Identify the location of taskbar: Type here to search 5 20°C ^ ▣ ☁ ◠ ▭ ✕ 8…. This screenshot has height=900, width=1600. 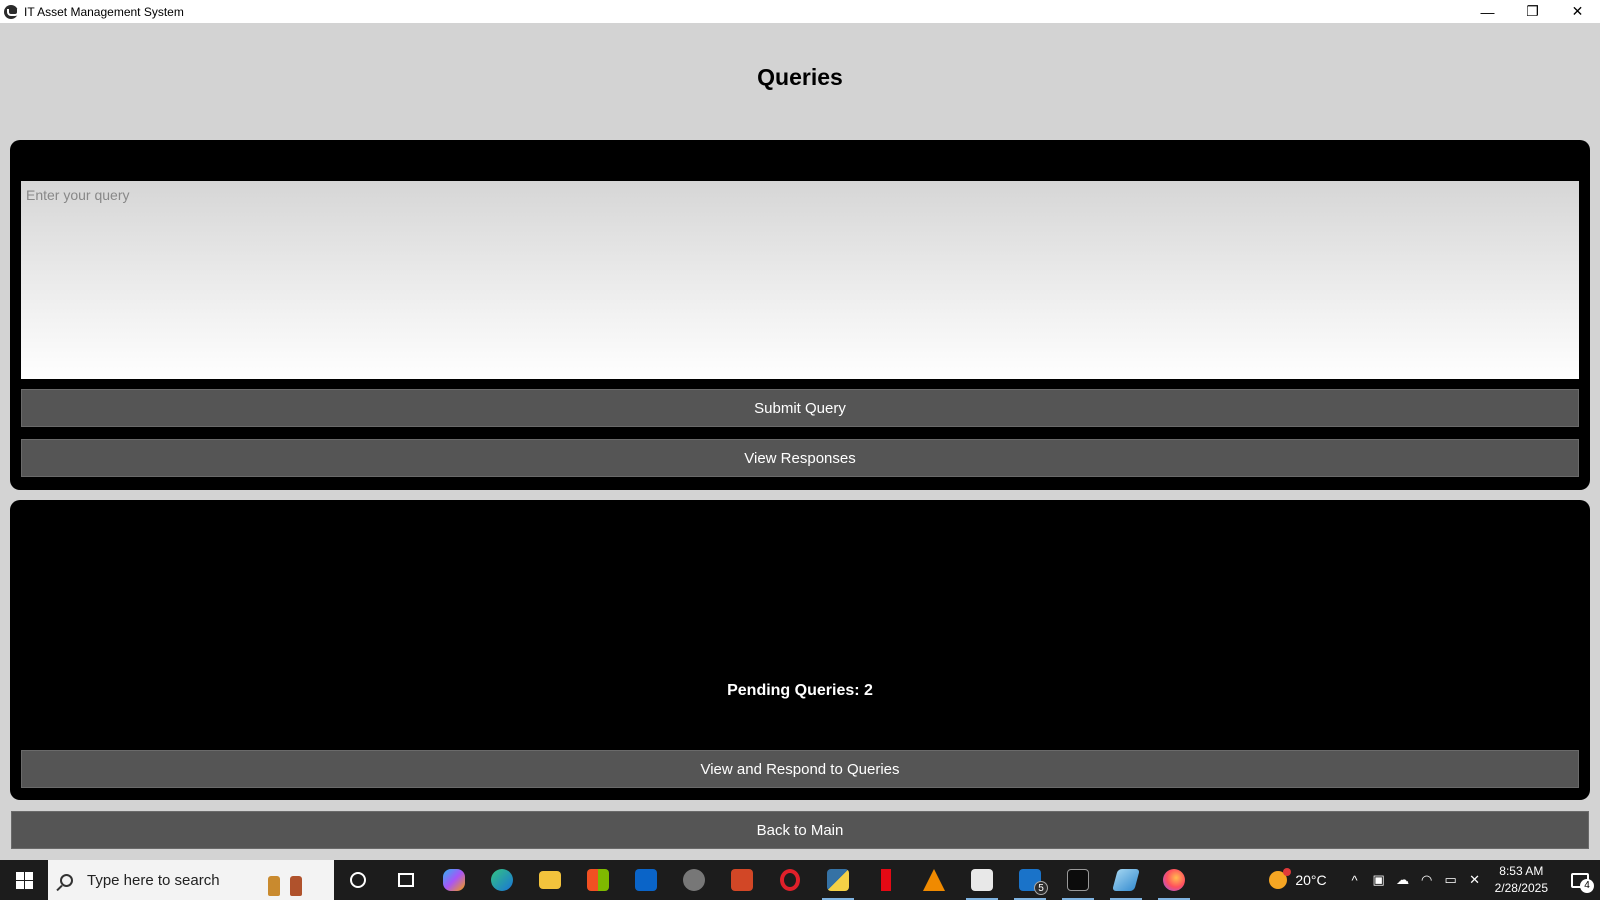
(800, 880).